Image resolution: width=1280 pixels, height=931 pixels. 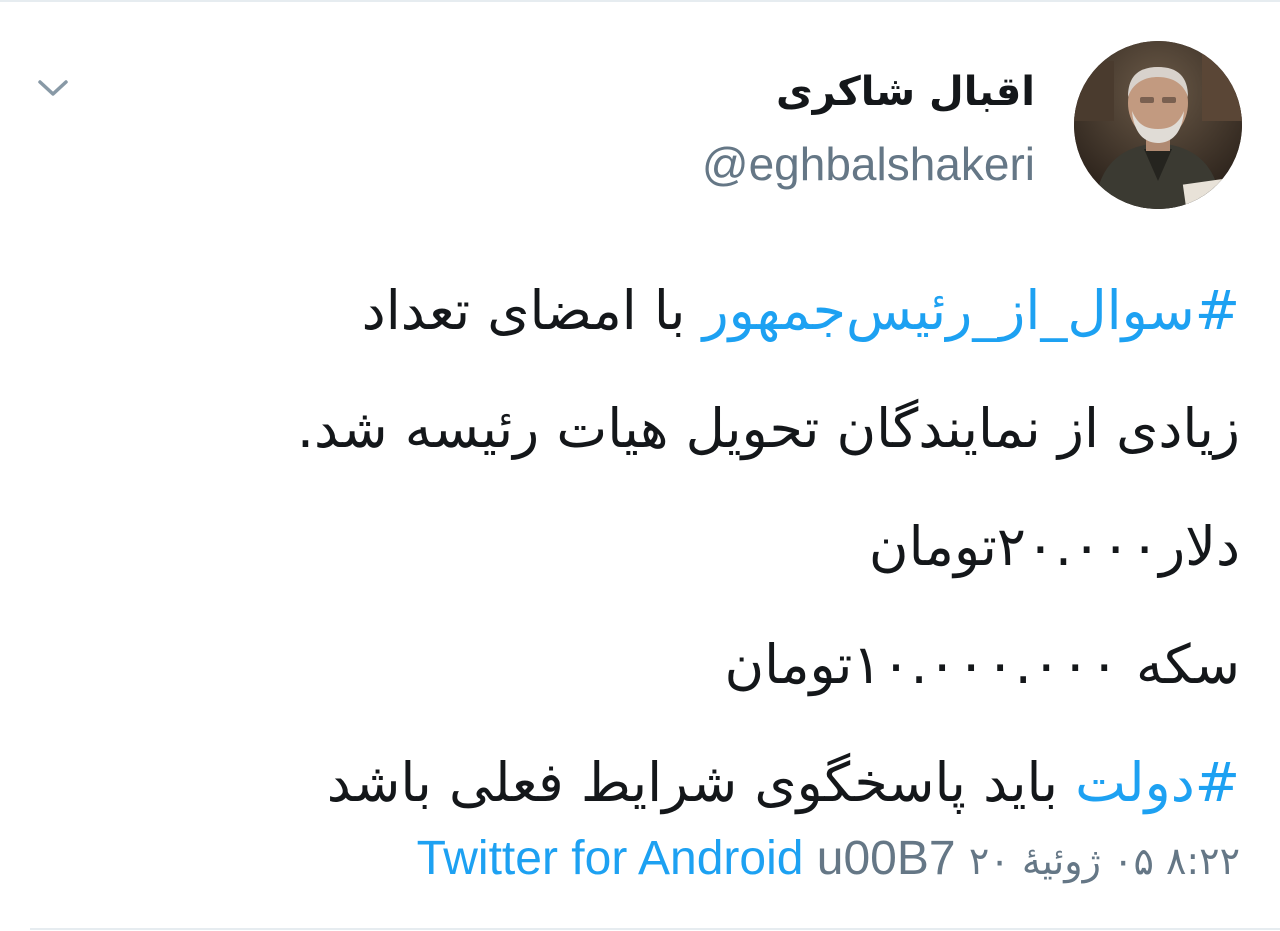 What do you see at coordinates (886, 858) in the screenshot?
I see `meta-separator: u00B7` at bounding box center [886, 858].